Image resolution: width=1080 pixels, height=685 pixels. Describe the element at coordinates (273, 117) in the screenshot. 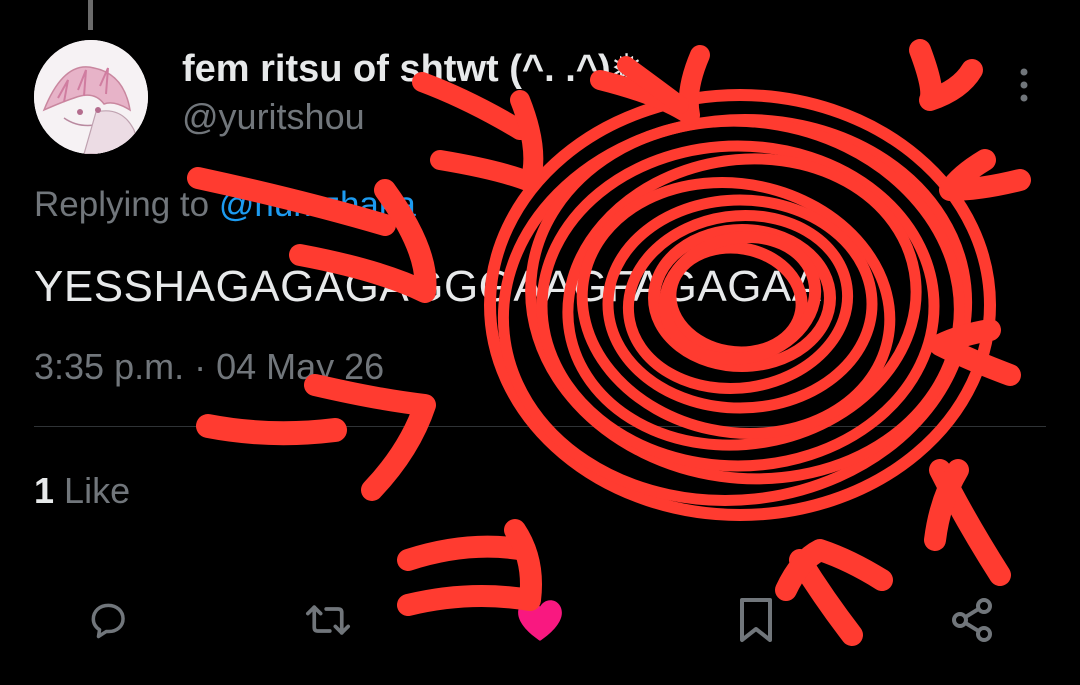

I see `user-handle: @yuritshou` at that location.